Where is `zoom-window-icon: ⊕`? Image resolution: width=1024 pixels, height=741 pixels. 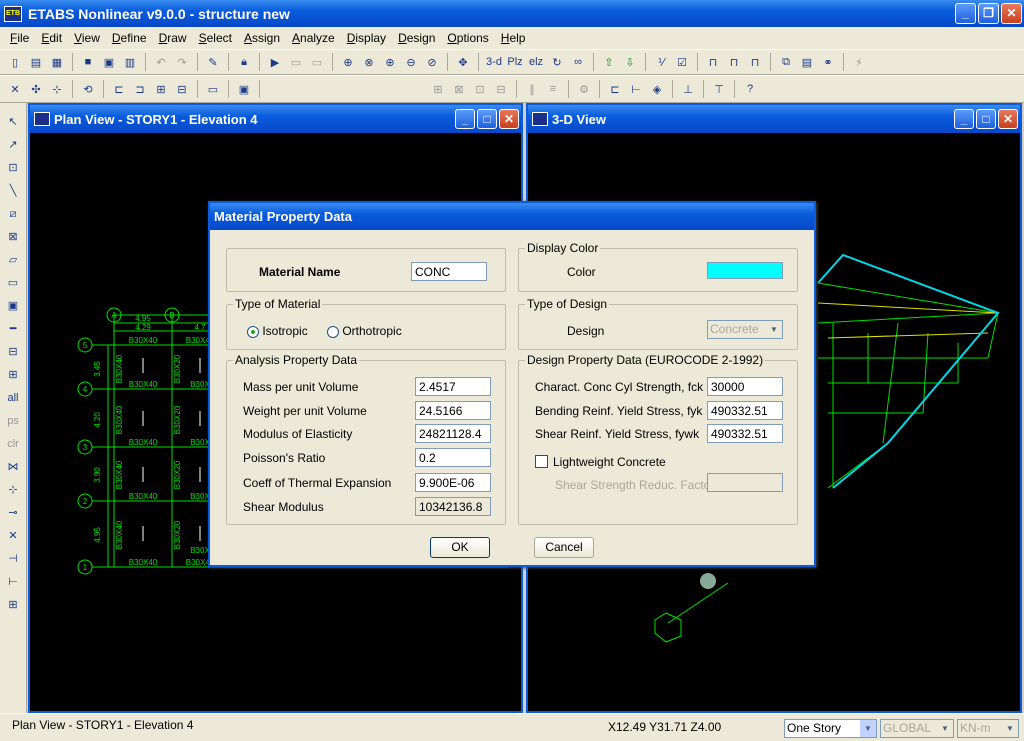
zoom-window-icon: ⊕ is located at coordinates (348, 62).